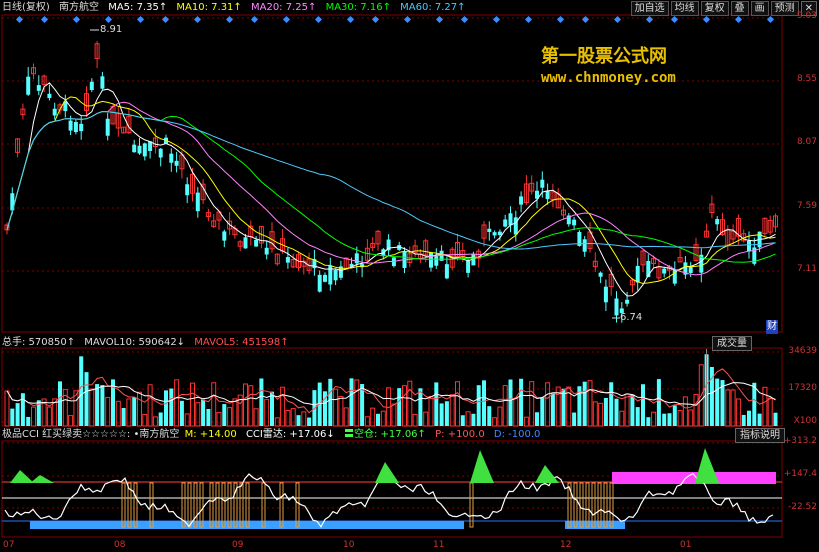 The height and width of the screenshot is (552, 819). What do you see at coordinates (686, 545) in the screenshot?
I see `x-axis-label: 01` at bounding box center [686, 545].